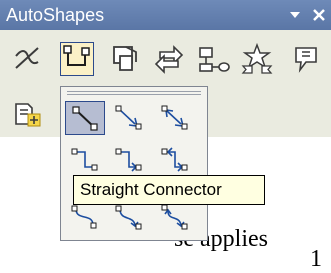 The height and width of the screenshot is (273, 331). I want to click on more-autoshapes-icon, so click(28, 115).